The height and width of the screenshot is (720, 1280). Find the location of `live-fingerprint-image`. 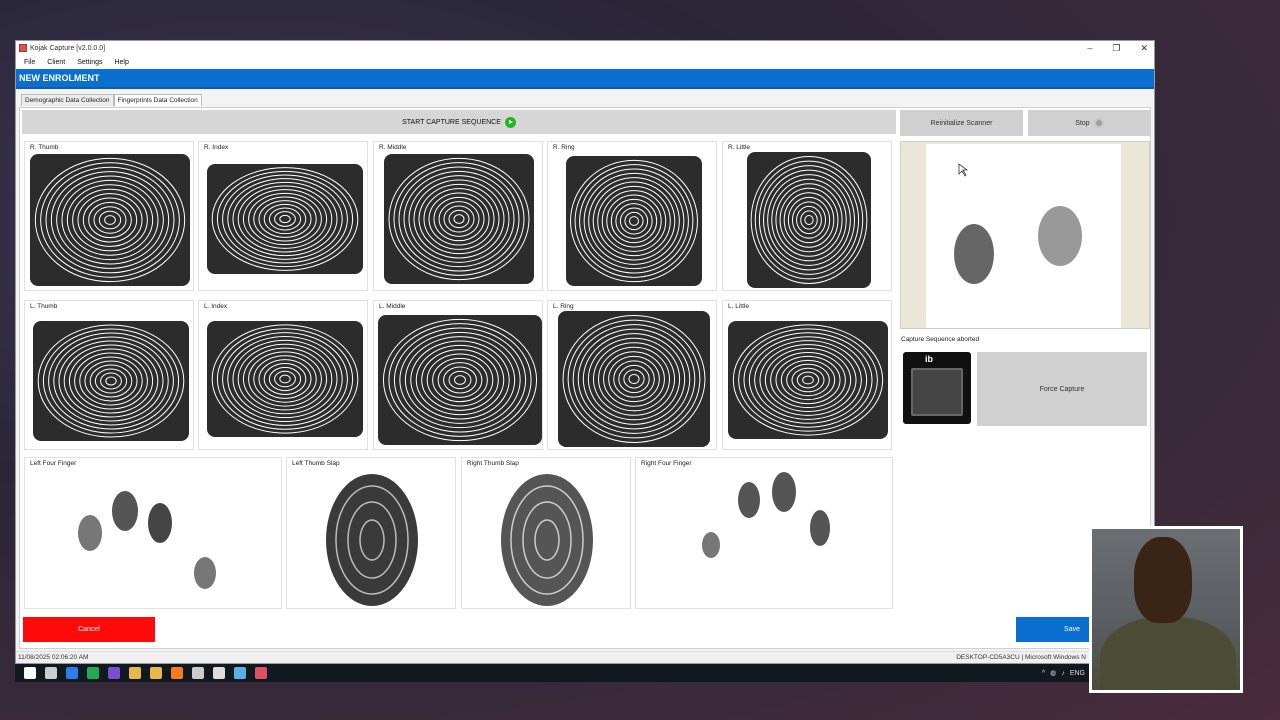

live-fingerprint-image is located at coordinates (1018, 223).